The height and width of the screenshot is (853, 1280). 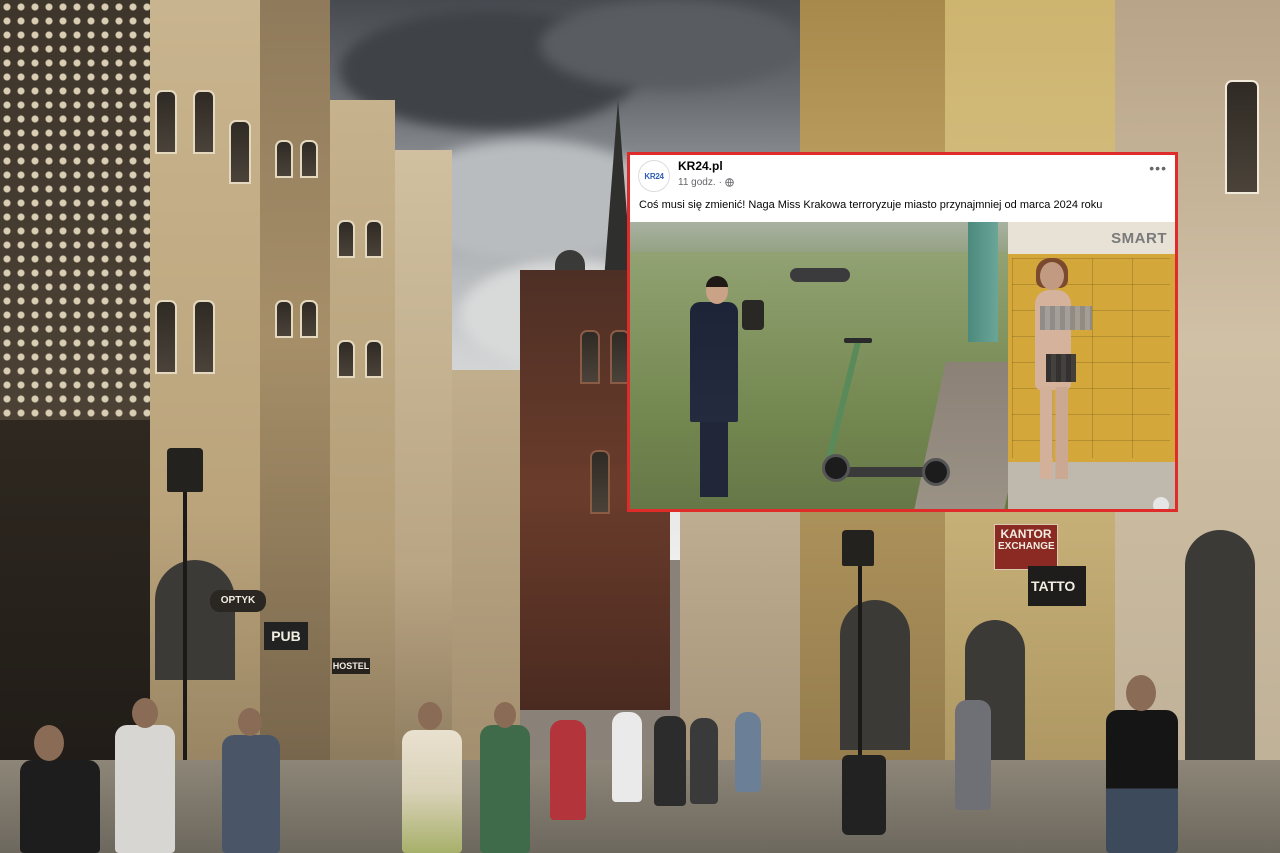 I want to click on locker-base, so click(x=1091, y=485).